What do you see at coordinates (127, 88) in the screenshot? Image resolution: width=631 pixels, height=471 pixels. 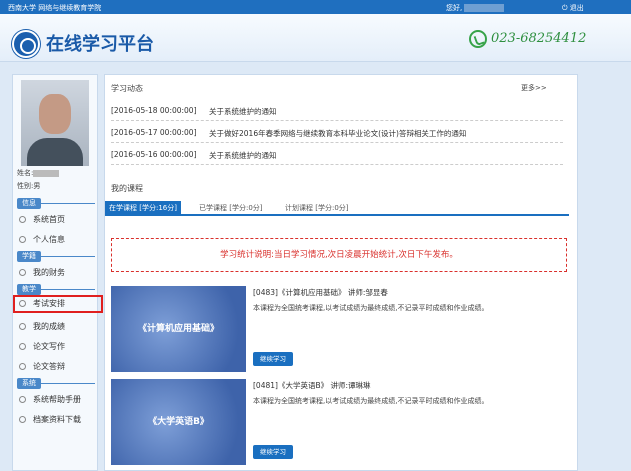 I see `news-section-title: 学习动态` at bounding box center [127, 88].